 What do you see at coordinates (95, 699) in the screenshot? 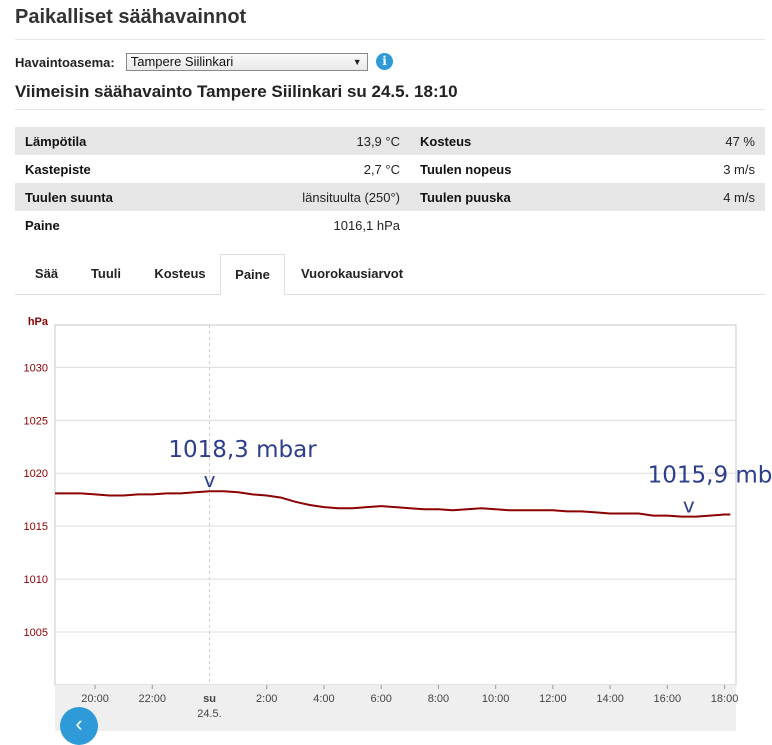
I see `x-tick-label: 20:00` at bounding box center [95, 699].